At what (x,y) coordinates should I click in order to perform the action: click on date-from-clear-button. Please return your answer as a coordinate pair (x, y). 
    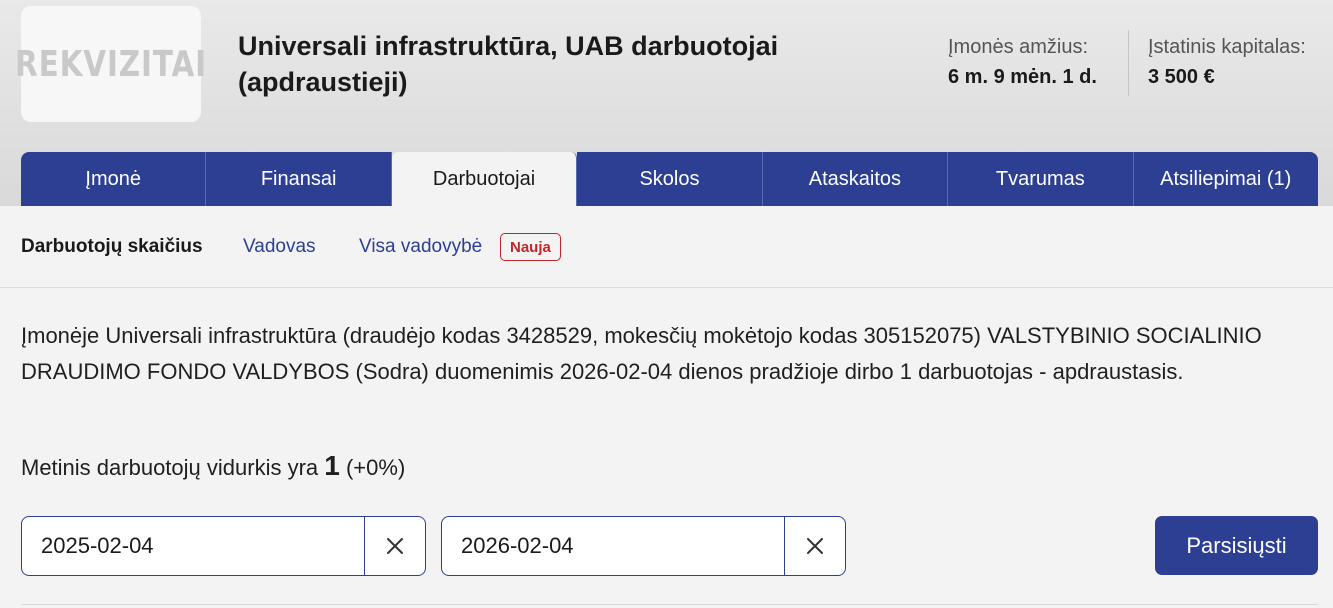
    Looking at the image, I should click on (394, 546).